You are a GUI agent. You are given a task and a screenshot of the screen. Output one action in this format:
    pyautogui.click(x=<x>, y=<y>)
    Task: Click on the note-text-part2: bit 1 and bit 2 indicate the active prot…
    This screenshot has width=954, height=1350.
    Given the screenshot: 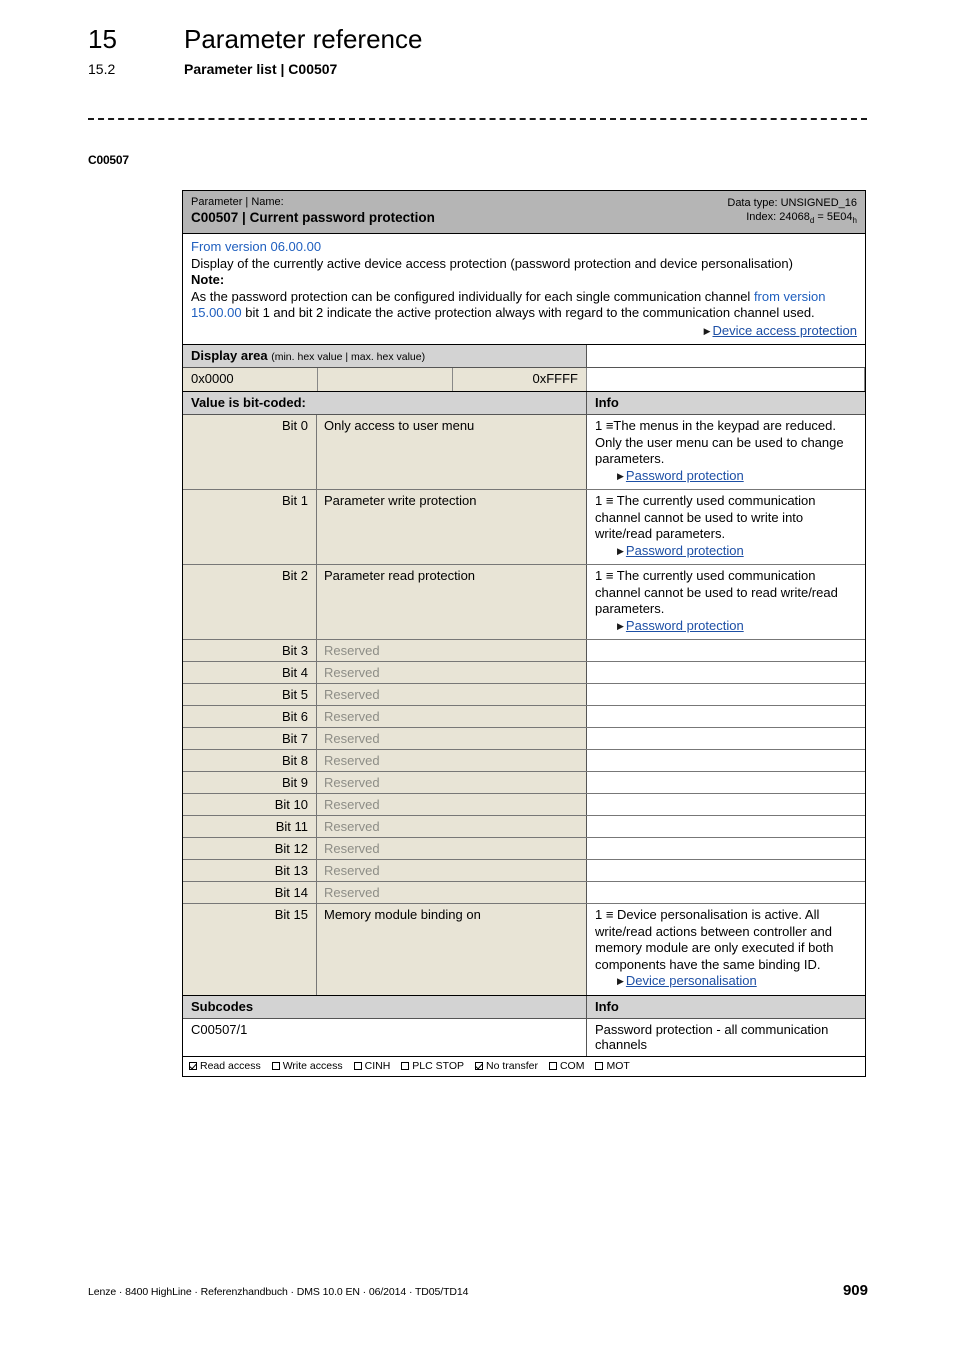 What is the action you would take?
    pyautogui.click(x=528, y=313)
    